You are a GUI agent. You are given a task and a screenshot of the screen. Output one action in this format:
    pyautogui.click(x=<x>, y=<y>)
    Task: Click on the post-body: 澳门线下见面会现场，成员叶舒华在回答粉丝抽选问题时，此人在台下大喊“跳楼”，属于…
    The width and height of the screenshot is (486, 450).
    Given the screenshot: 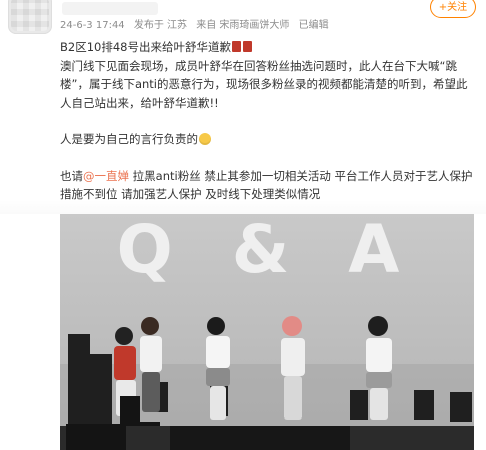 What is the action you would take?
    pyautogui.click(x=264, y=84)
    